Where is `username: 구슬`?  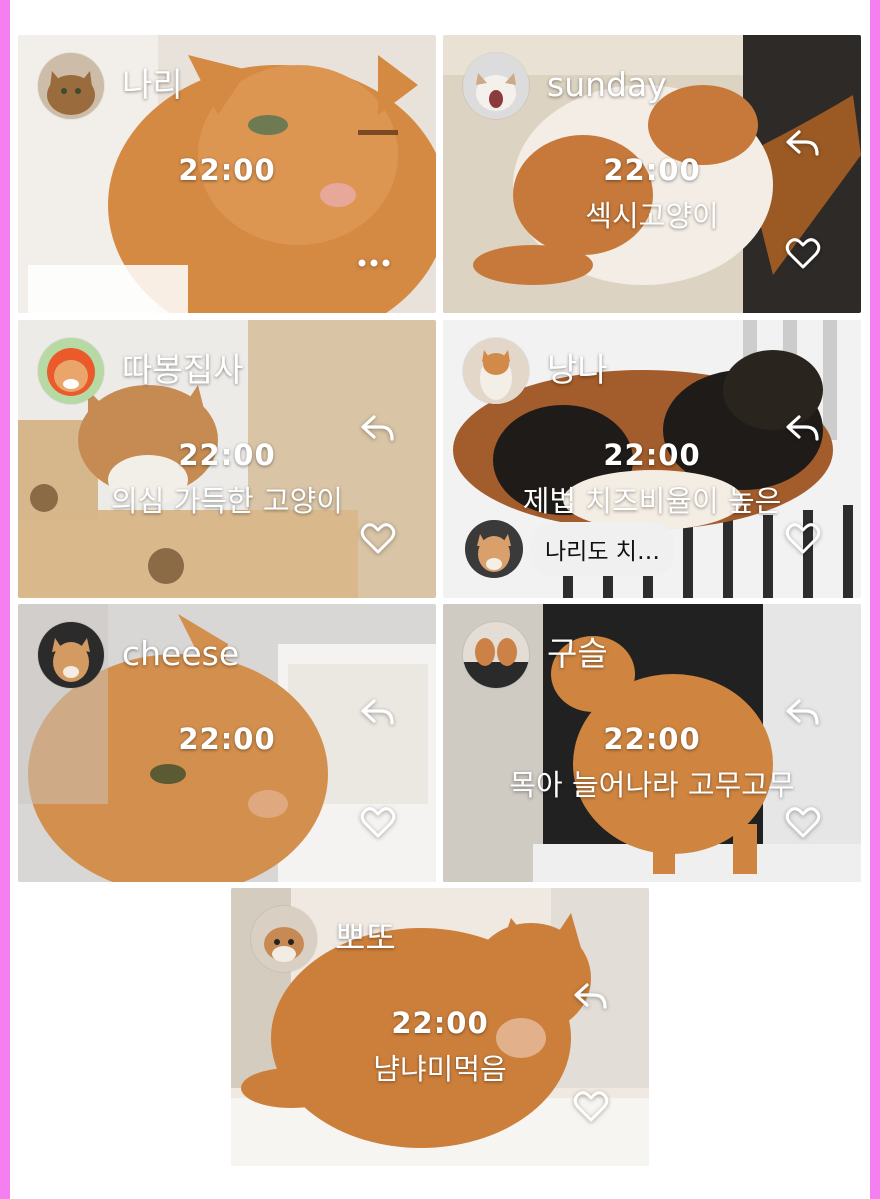 username: 구슬 is located at coordinates (577, 654).